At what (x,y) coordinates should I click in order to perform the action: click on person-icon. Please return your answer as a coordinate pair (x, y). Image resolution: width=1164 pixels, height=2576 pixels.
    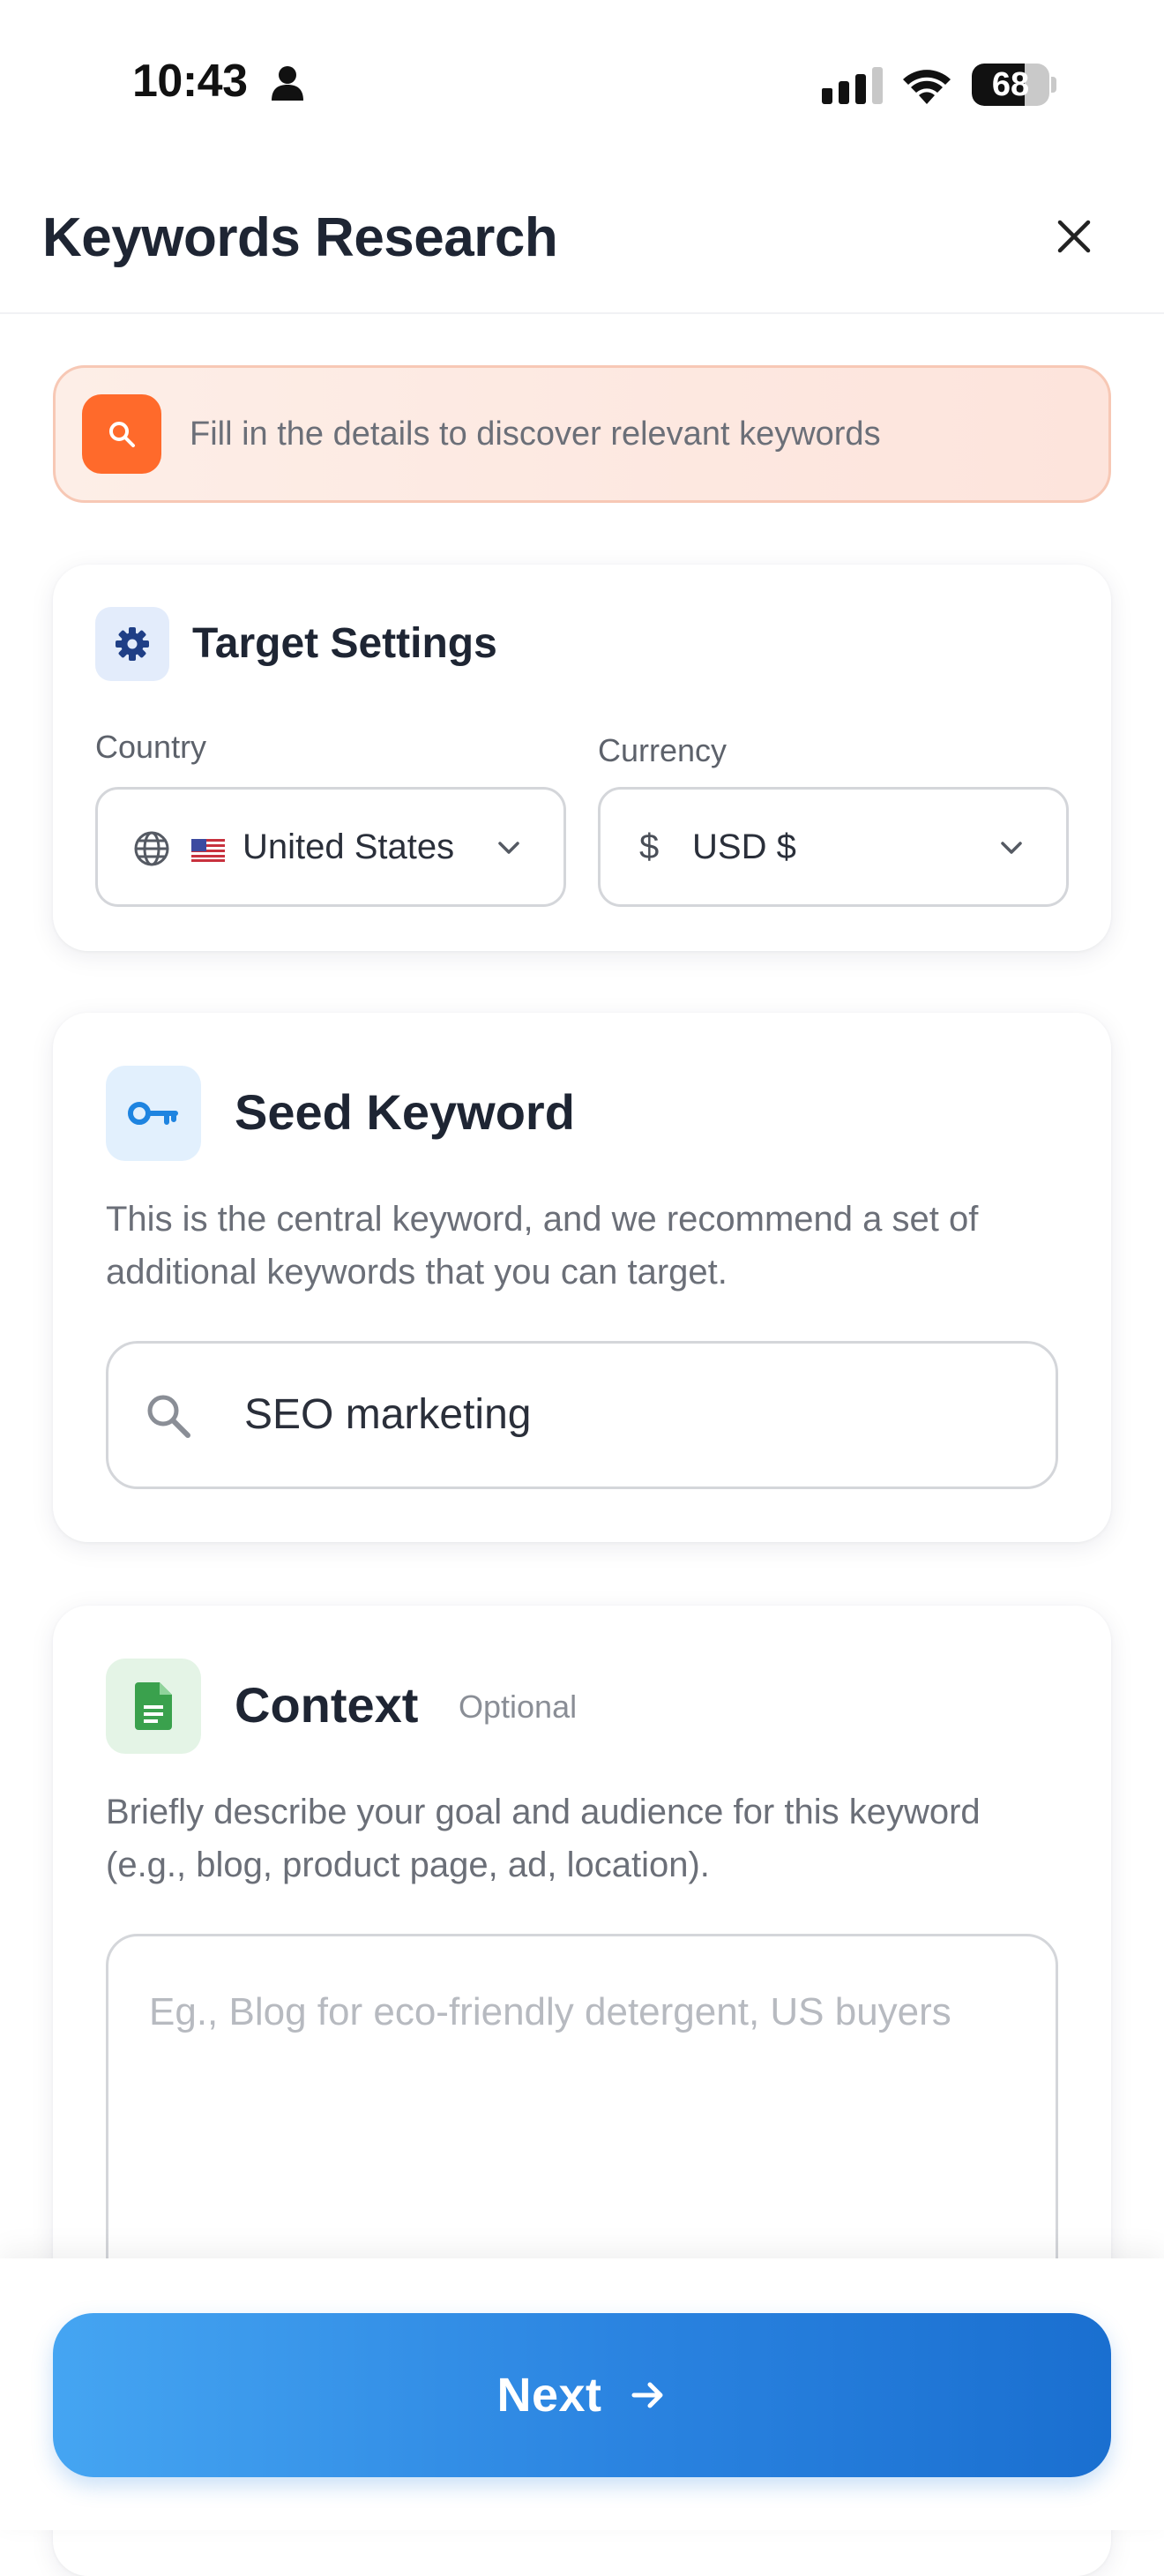
    Looking at the image, I should click on (287, 83).